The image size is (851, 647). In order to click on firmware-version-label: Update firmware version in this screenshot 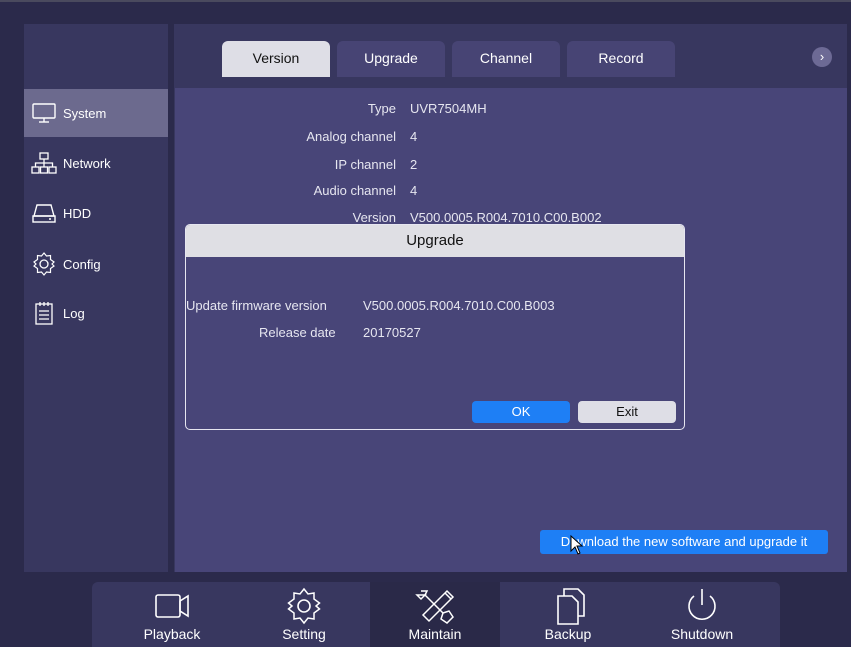, I will do `click(256, 305)`.